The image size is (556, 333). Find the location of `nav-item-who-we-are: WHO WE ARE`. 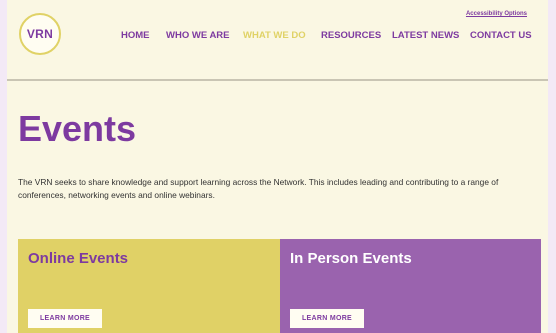

nav-item-who-we-are: WHO WE ARE is located at coordinates (198, 35).